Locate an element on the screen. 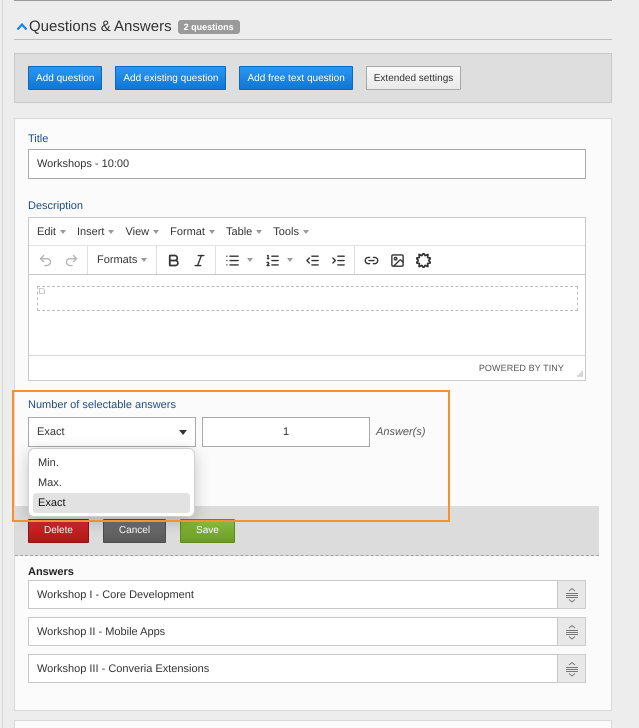 The height and width of the screenshot is (728, 639). toolbar-button: Add existing question is located at coordinates (170, 78).